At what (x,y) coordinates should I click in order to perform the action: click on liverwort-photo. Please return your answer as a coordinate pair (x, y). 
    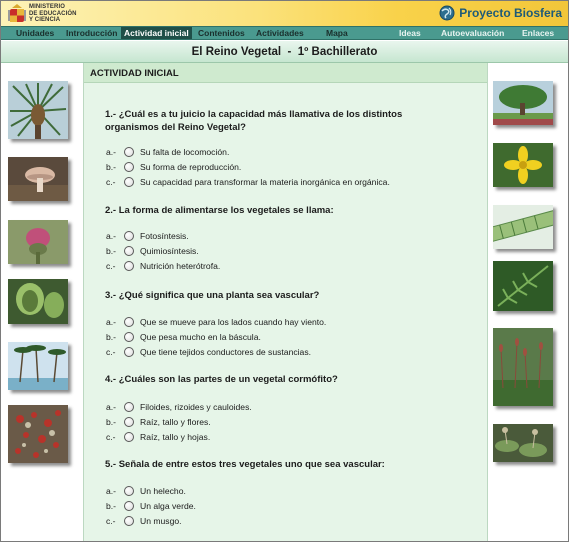
    Looking at the image, I should click on (523, 443).